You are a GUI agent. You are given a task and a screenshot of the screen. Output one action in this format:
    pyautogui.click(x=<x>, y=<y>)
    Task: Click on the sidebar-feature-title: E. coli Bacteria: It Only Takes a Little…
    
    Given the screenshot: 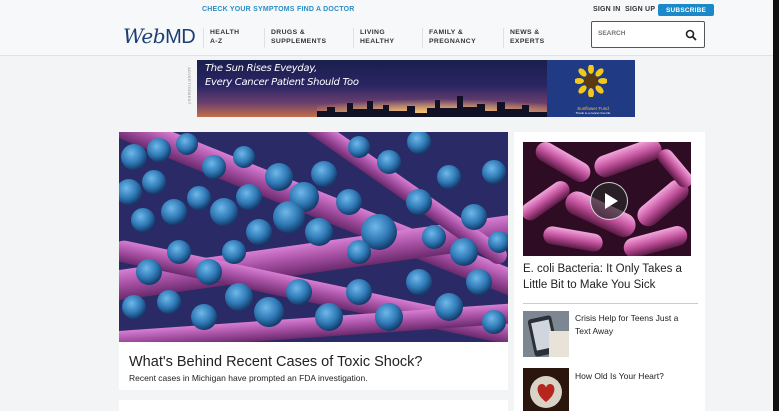 What is the action you would take?
    pyautogui.click(x=610, y=277)
    